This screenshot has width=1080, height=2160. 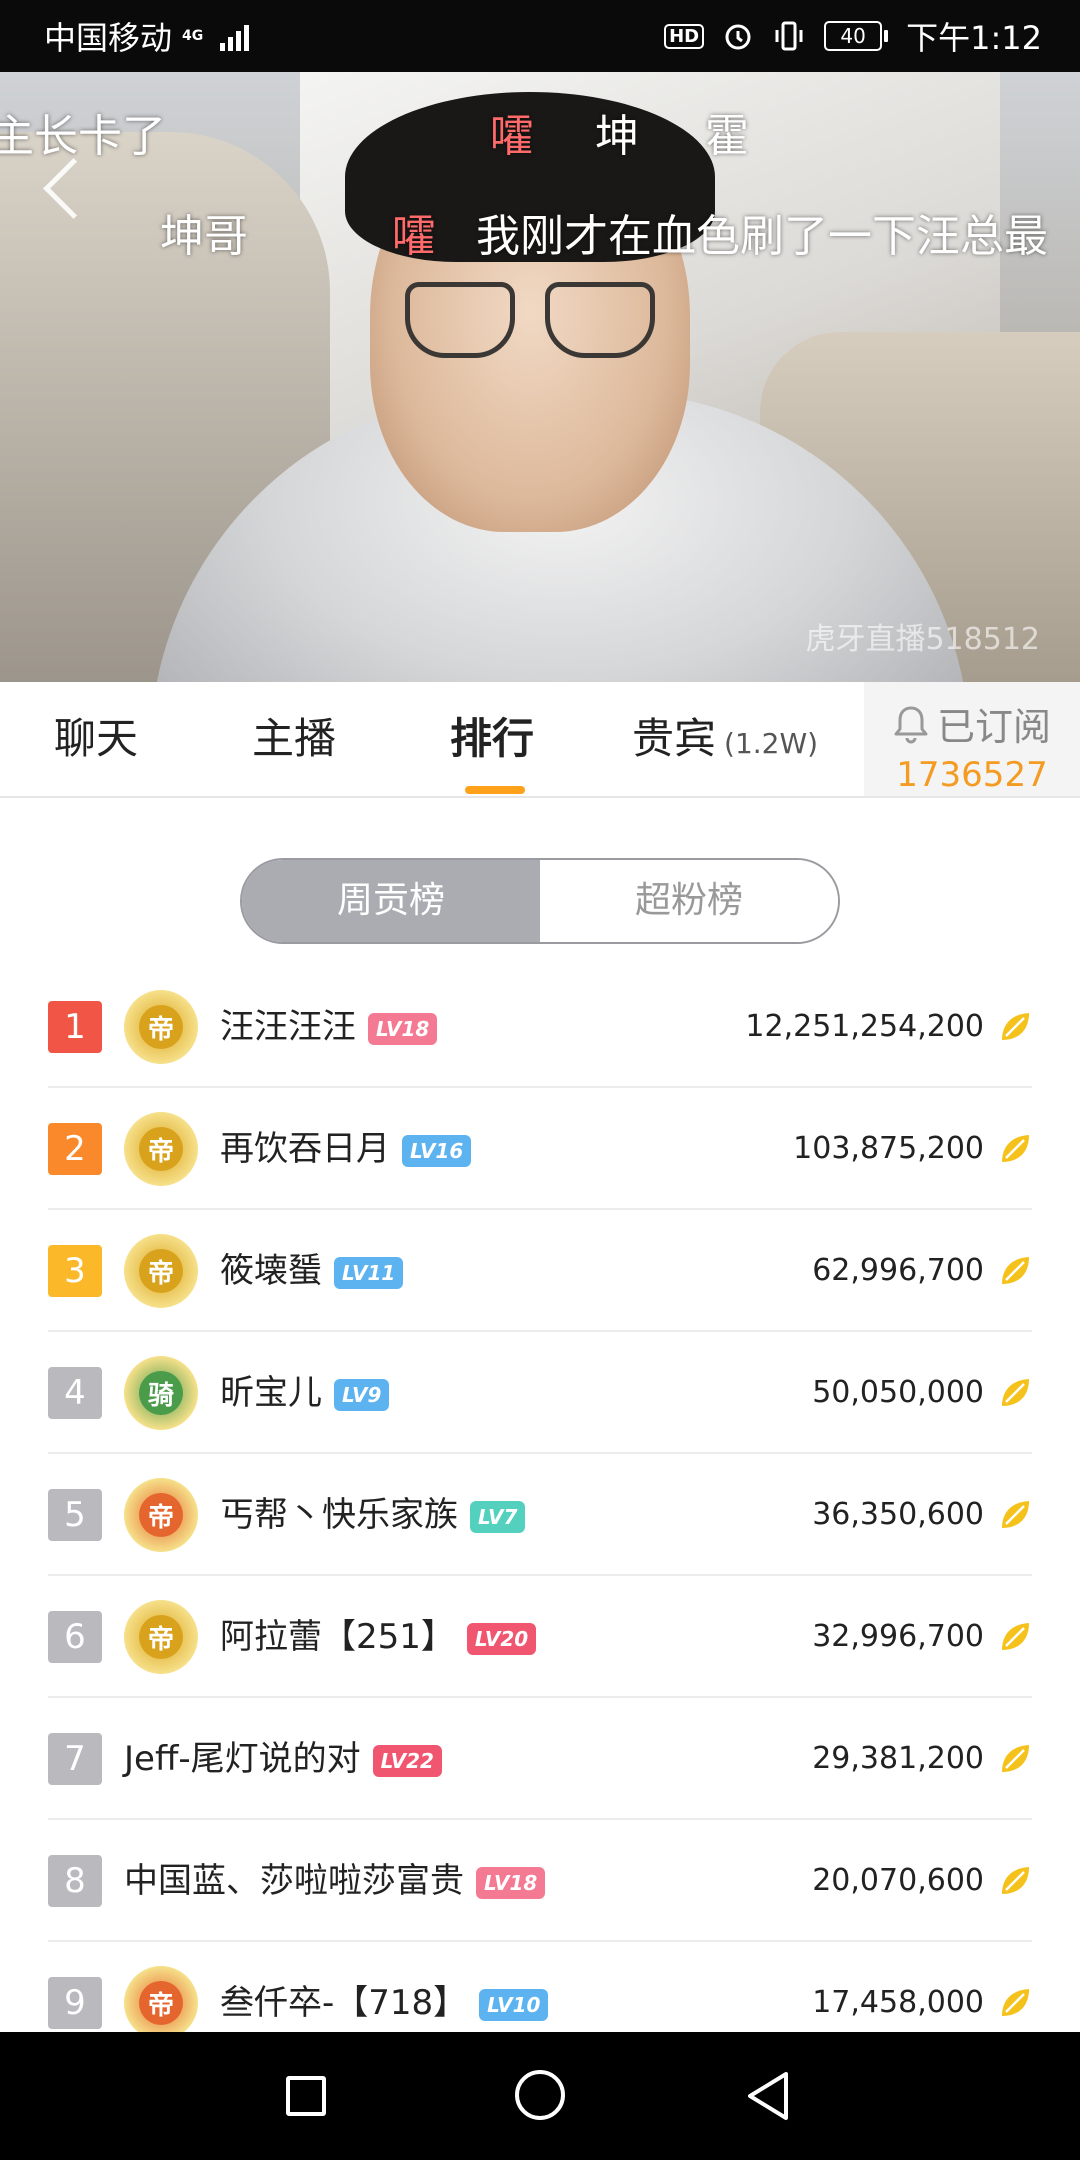 I want to click on recent-apps-button, so click(x=306, y=2096).